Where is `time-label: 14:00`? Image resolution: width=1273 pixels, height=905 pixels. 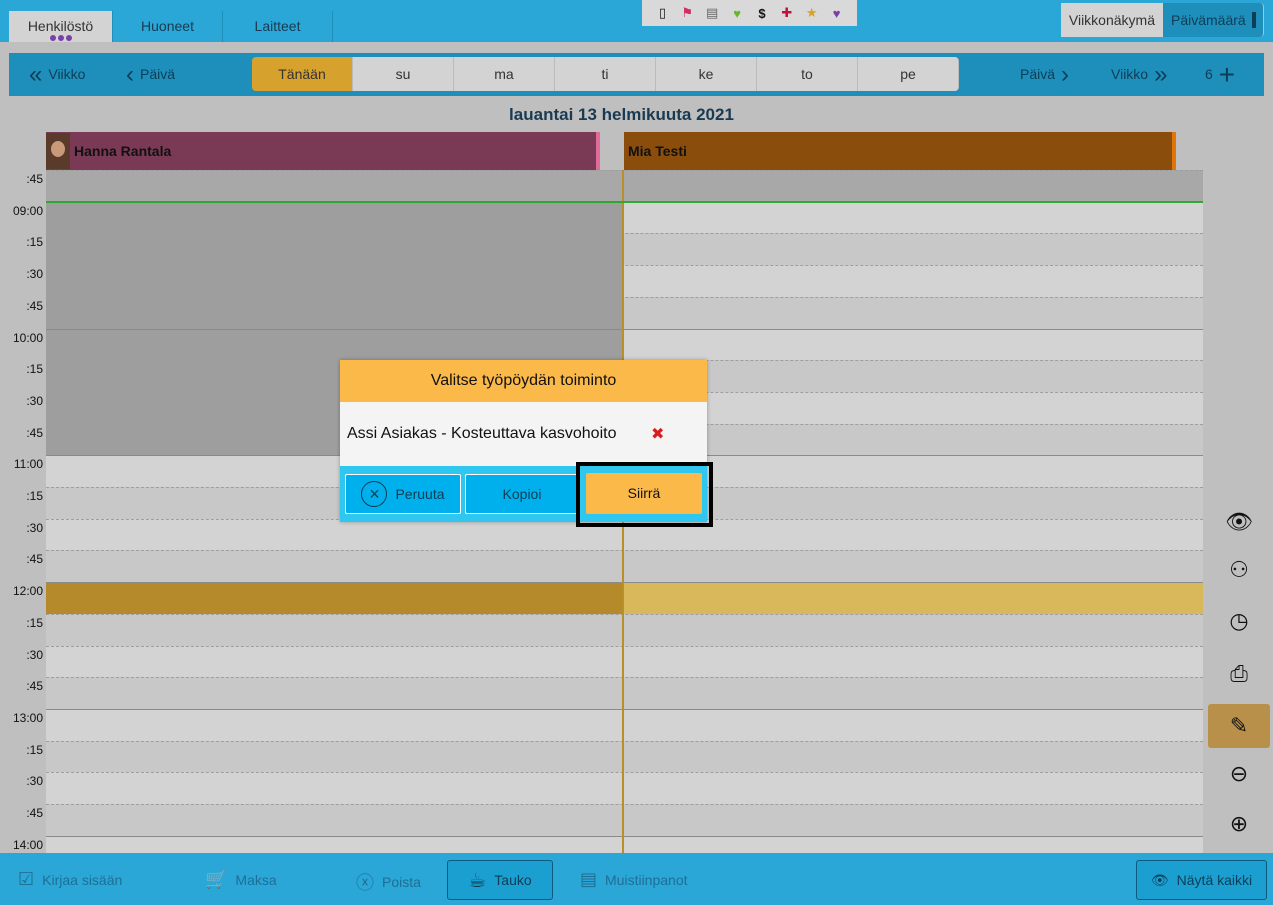
time-label: 14:00 is located at coordinates (27, 845).